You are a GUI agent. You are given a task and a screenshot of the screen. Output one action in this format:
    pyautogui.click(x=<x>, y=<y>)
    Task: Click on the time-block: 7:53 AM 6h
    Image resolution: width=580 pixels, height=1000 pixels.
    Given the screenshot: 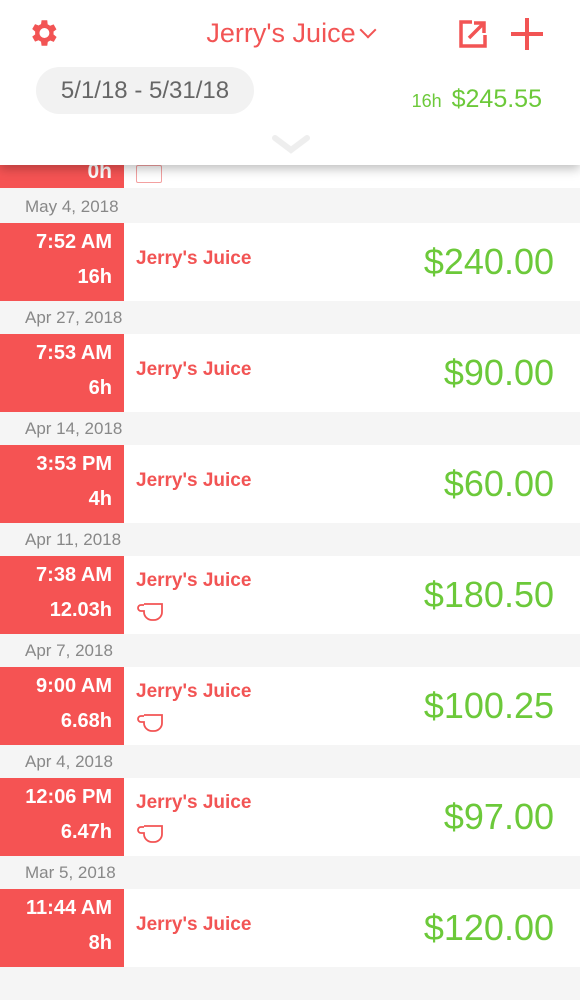 What is the action you would take?
    pyautogui.click(x=62, y=373)
    